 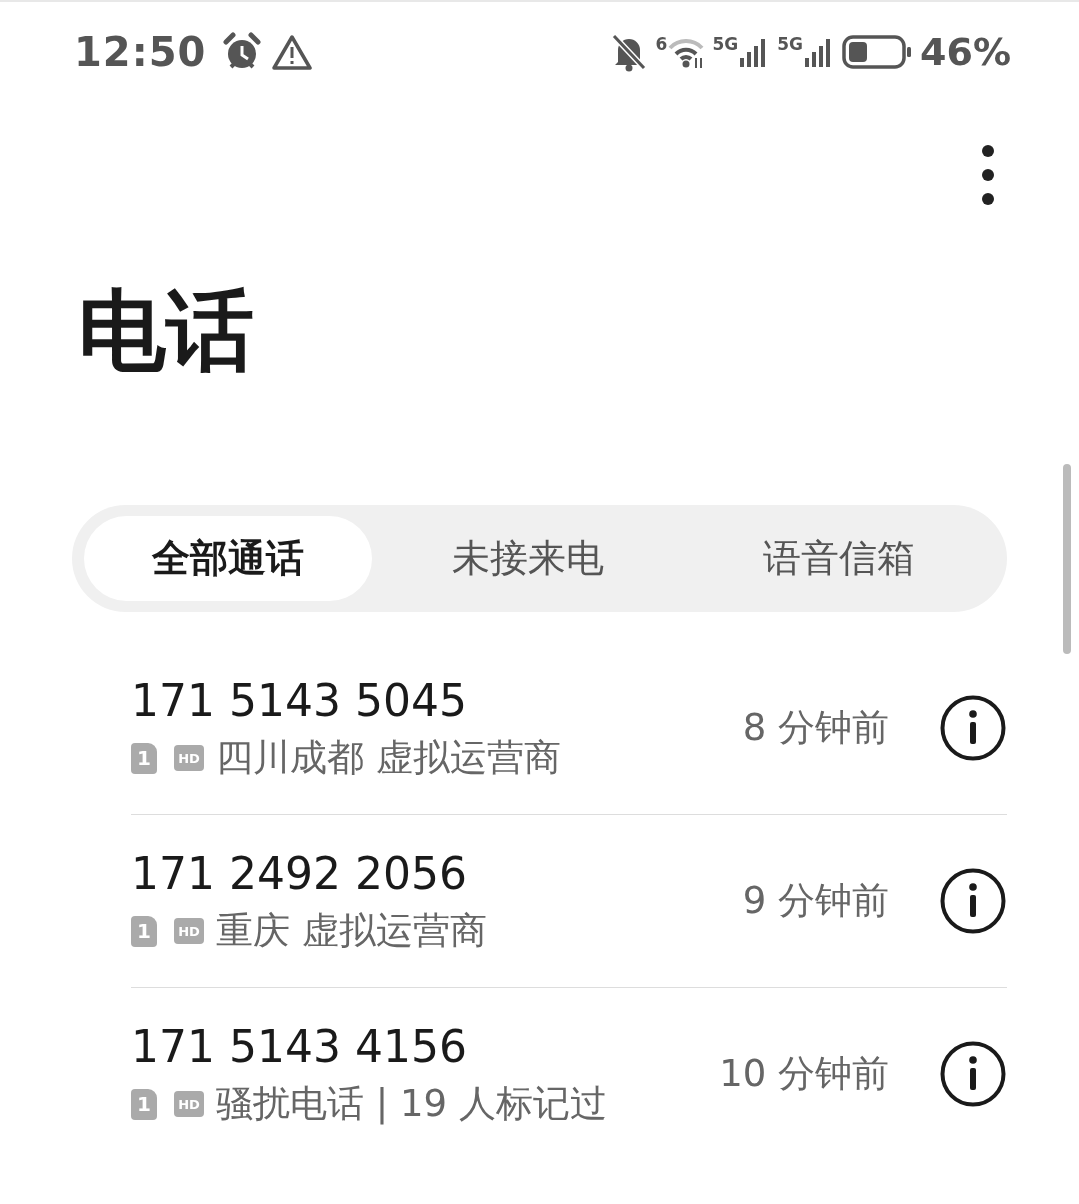 I want to click on call-log-item: 171 5143 5045 1 HD 四川成都 虚拟运营商 8 分钟前, so click(x=569, y=728).